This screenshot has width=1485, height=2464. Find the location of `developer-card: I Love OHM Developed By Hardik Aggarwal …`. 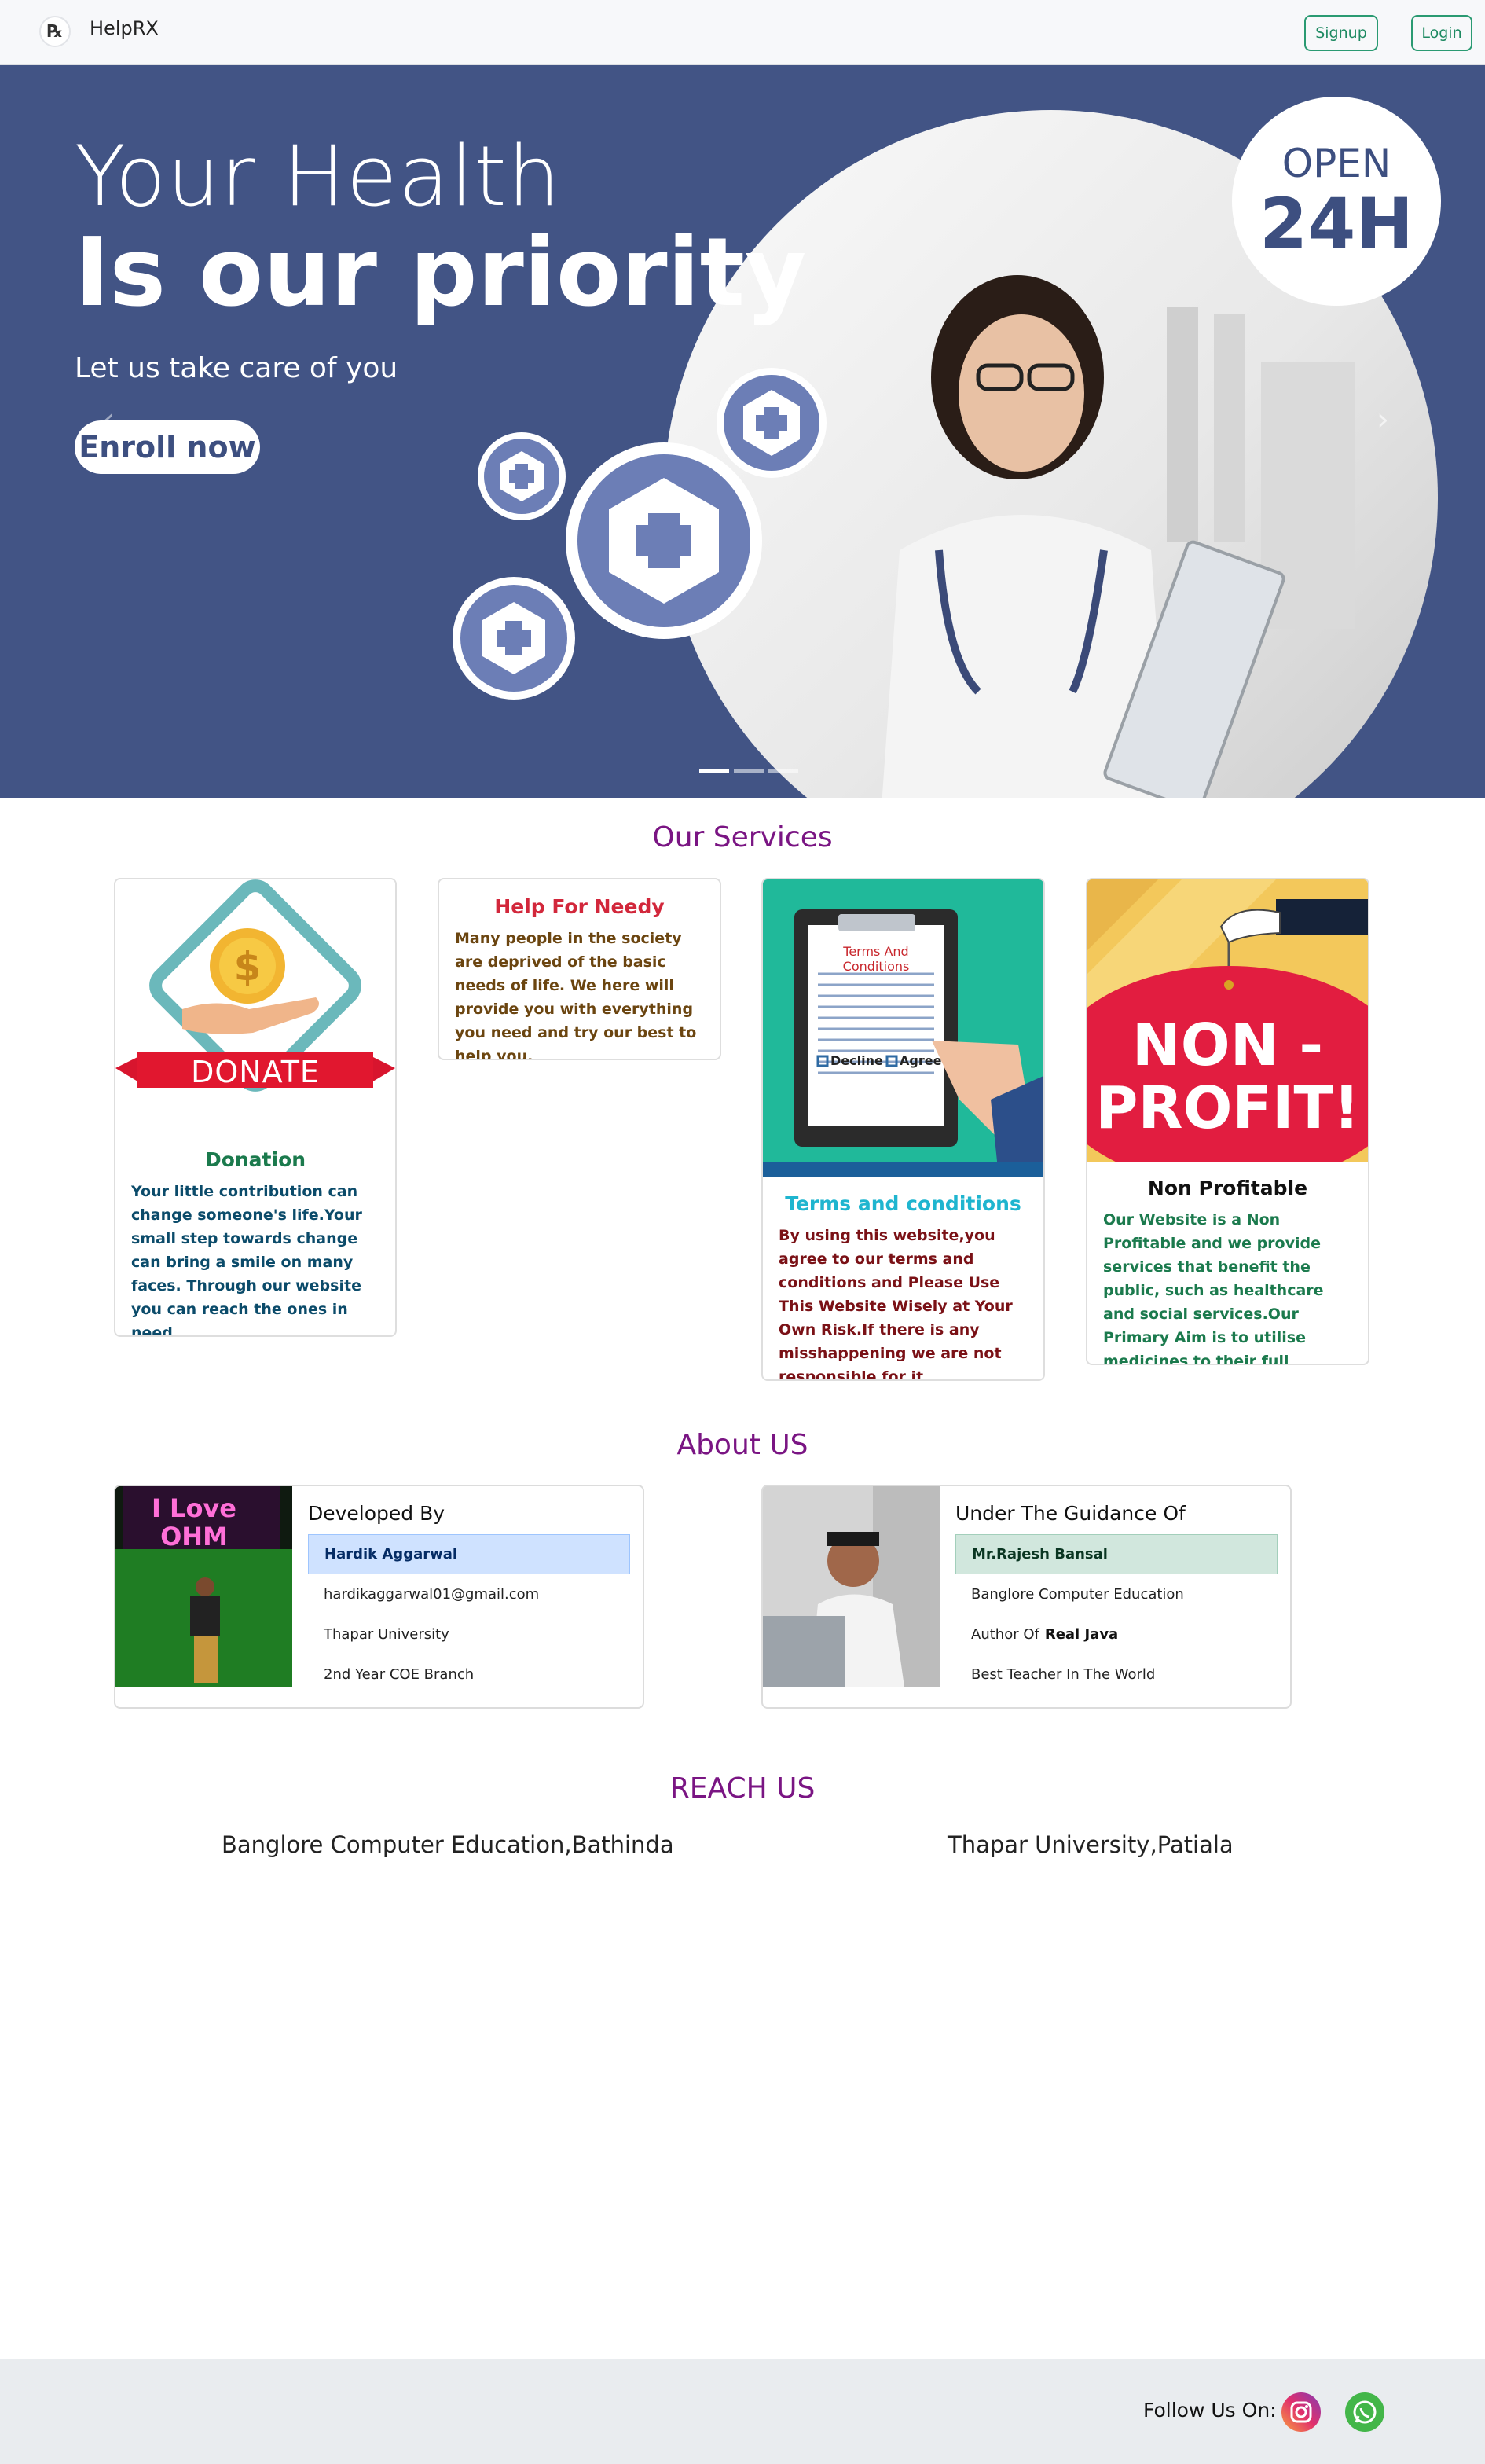

developer-card: I Love OHM Developed By Hardik Aggarwal … is located at coordinates (379, 1597).